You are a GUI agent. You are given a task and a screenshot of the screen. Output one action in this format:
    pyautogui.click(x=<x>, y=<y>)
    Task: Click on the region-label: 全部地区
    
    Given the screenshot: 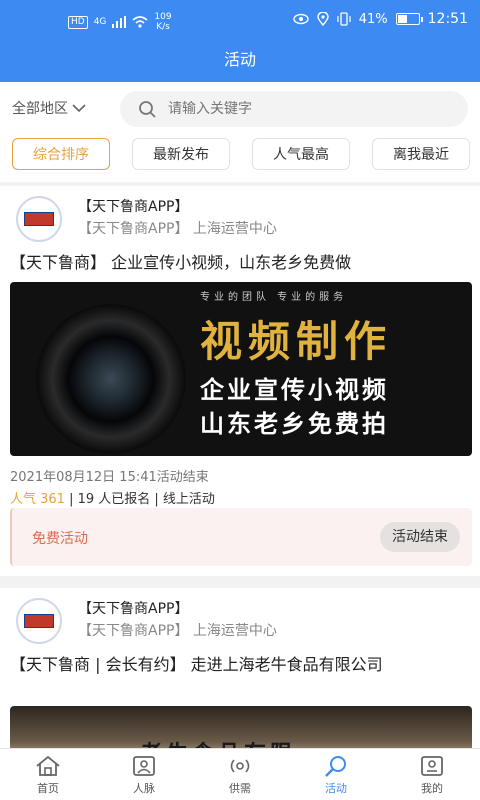 What is the action you would take?
    pyautogui.click(x=40, y=109)
    